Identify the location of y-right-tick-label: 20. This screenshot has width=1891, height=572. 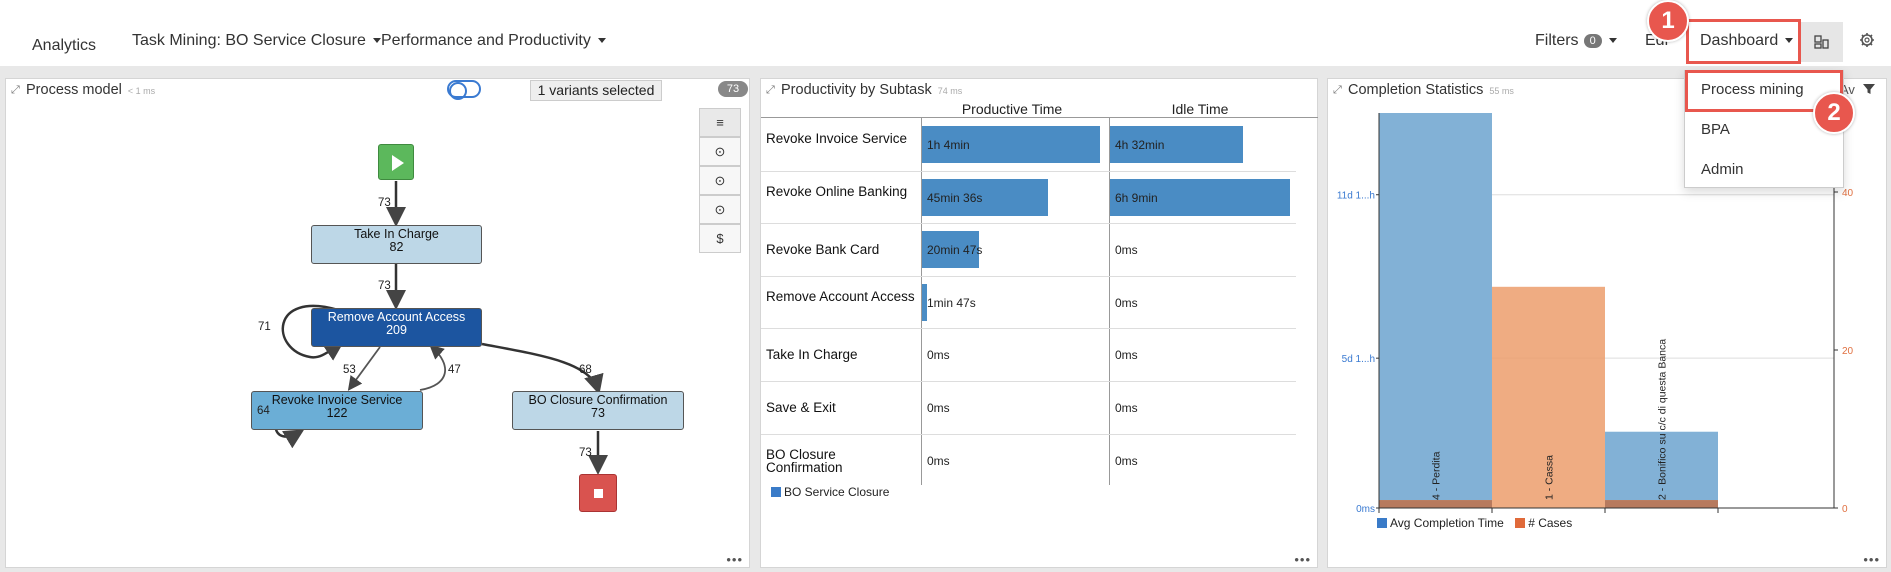
(1848, 351).